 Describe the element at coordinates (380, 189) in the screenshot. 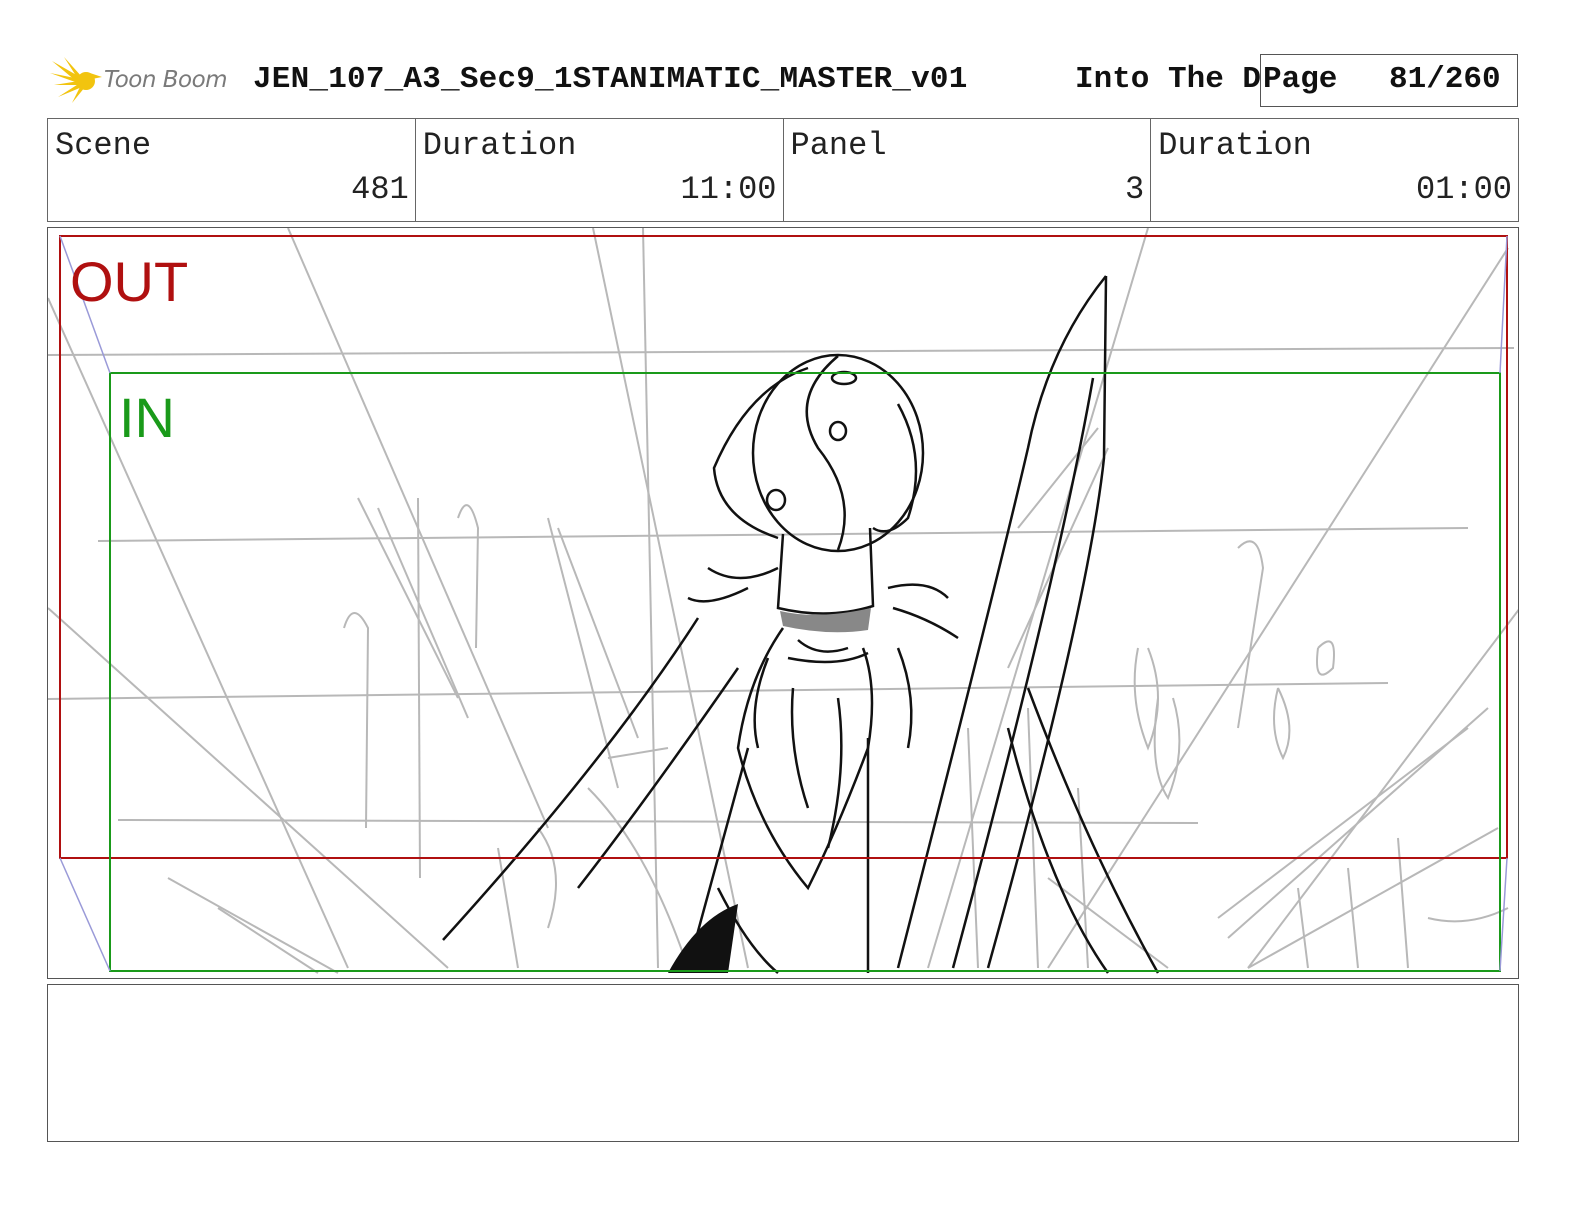

I see `scene-value: 481` at that location.